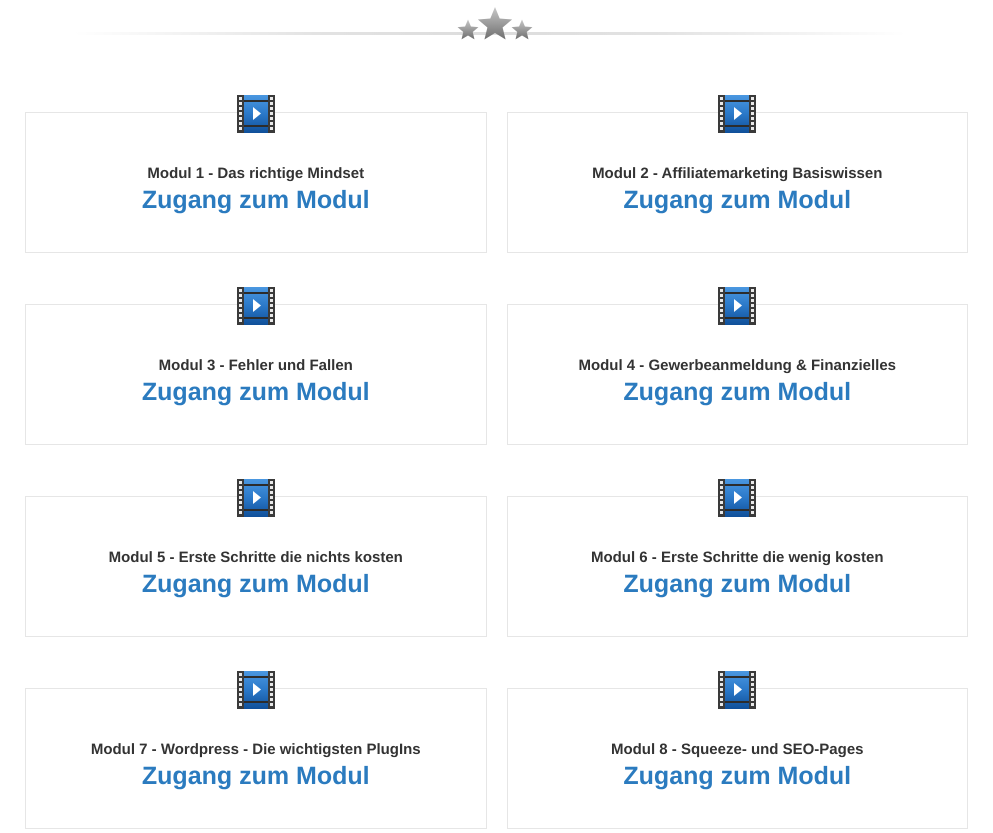  What do you see at coordinates (255, 558) in the screenshot?
I see `module-title: Modul 5 - Erste Schritte die nichts kosten` at bounding box center [255, 558].